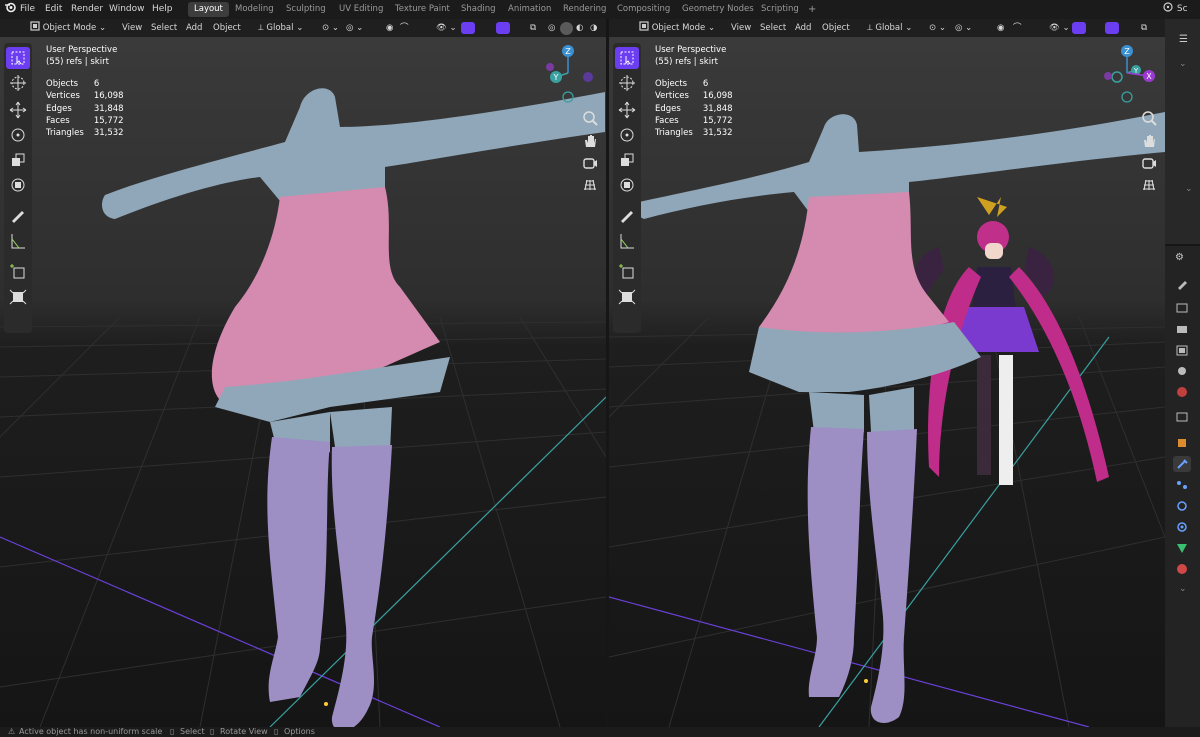 This screenshot has width=1200, height=737. I want to click on navigation-gizmo: Z Y X, so click(1131, 75).